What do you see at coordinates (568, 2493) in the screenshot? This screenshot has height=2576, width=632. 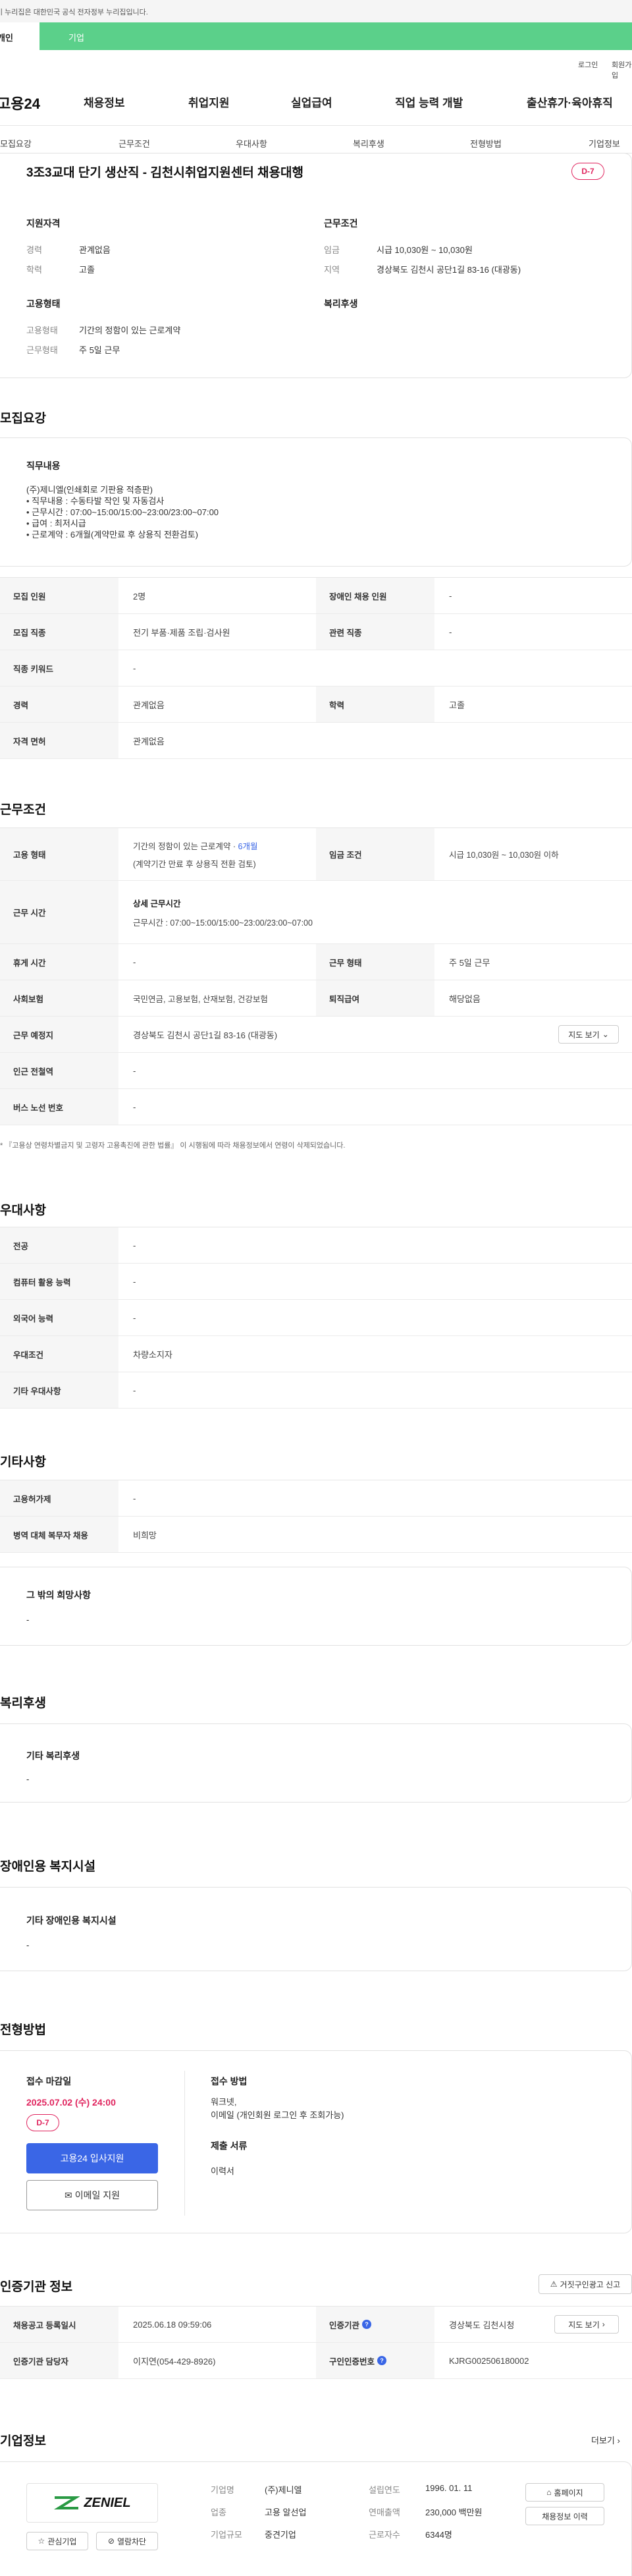 I see `homepage-label: 홈페이지` at bounding box center [568, 2493].